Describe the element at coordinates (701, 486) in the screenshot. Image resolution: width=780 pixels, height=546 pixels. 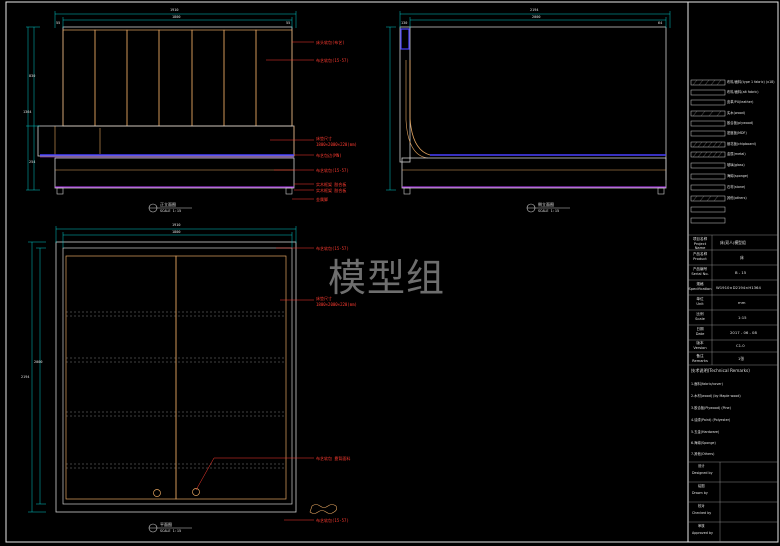
I see `sig-drawer-cn: 绘图` at that location.